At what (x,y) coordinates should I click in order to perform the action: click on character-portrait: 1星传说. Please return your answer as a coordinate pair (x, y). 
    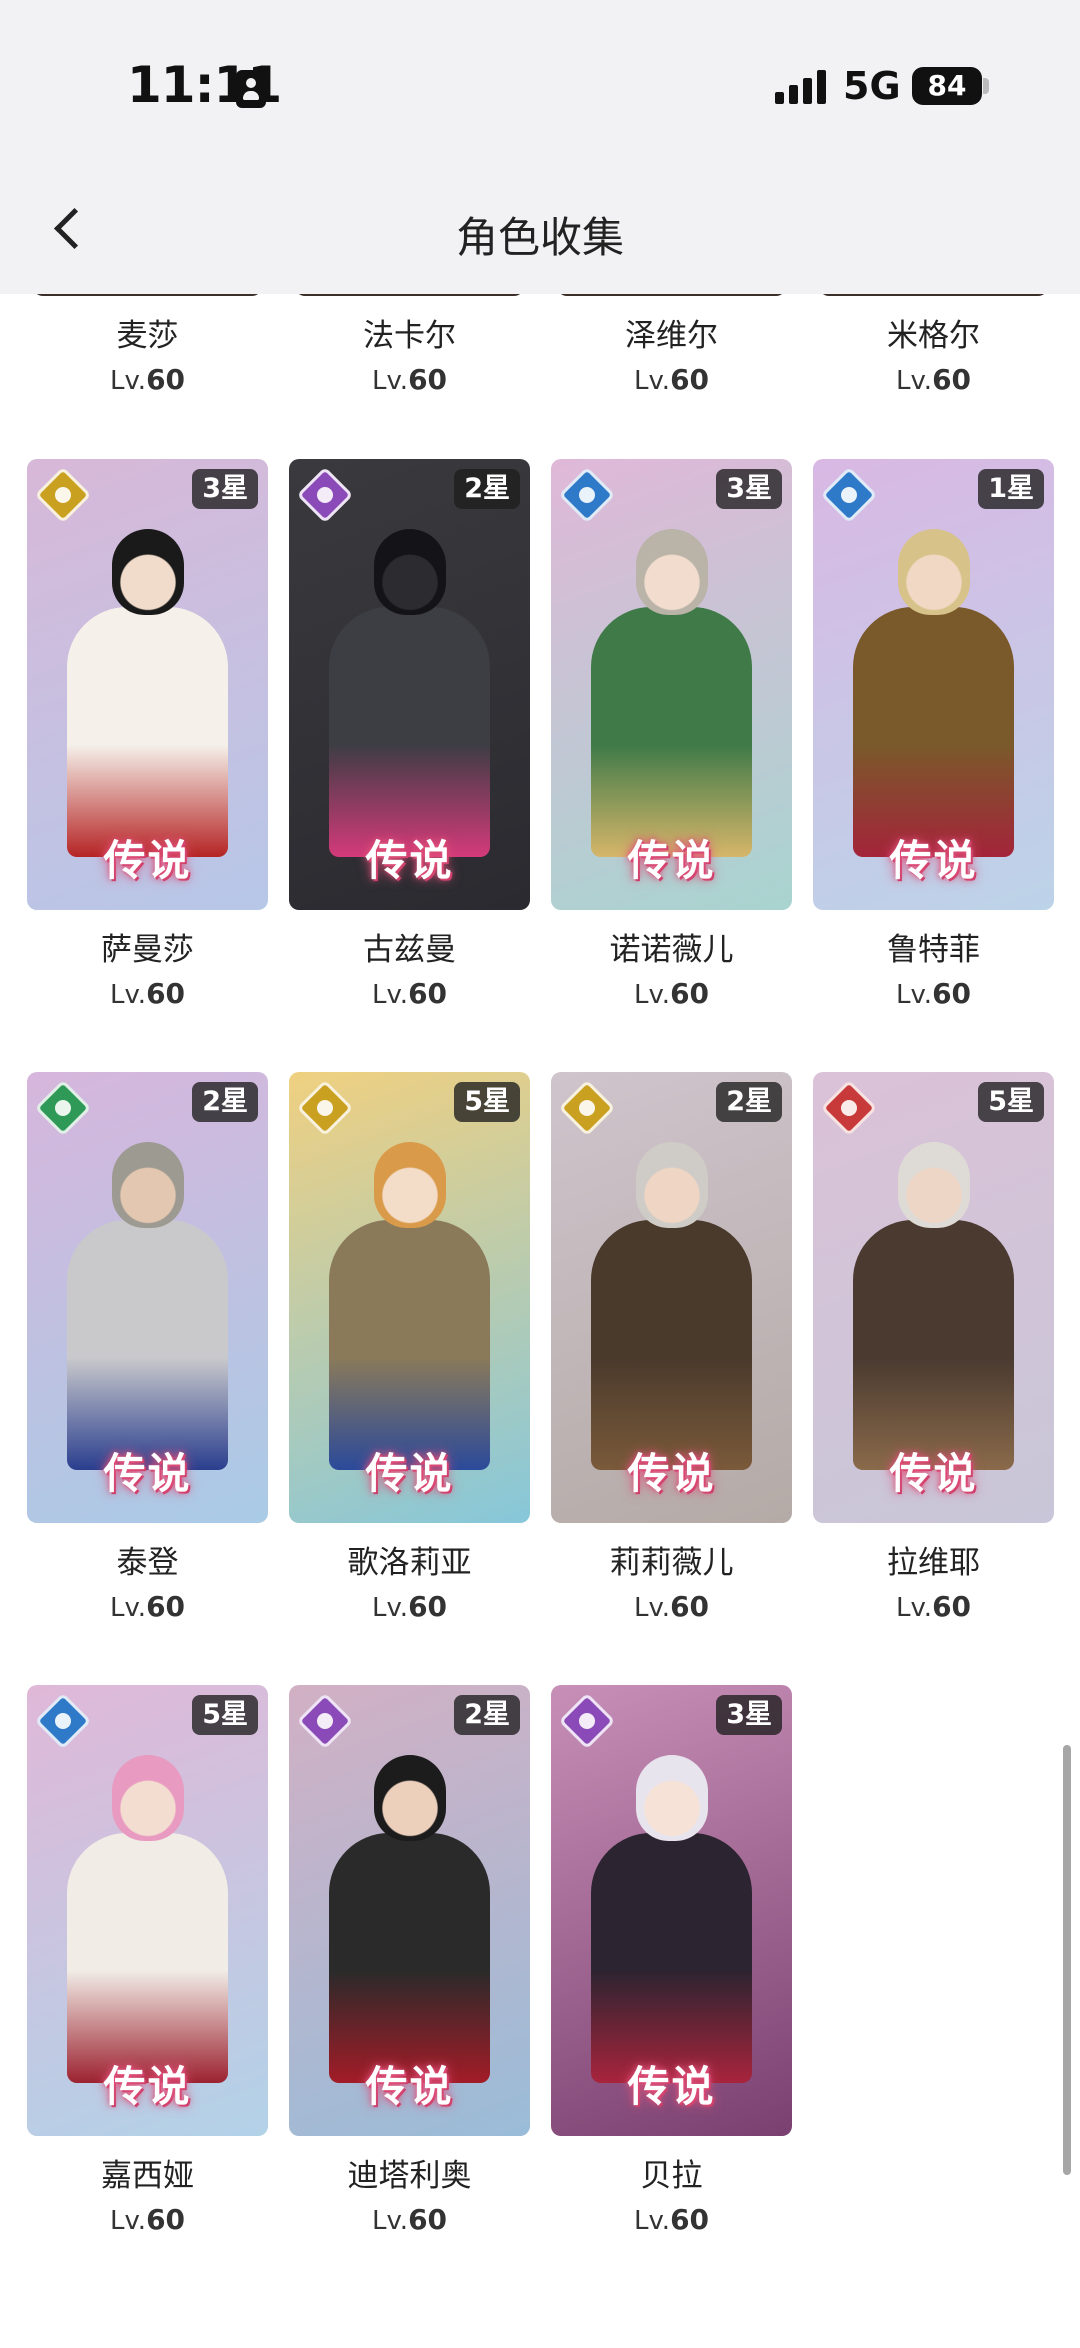
    Looking at the image, I should click on (933, 684).